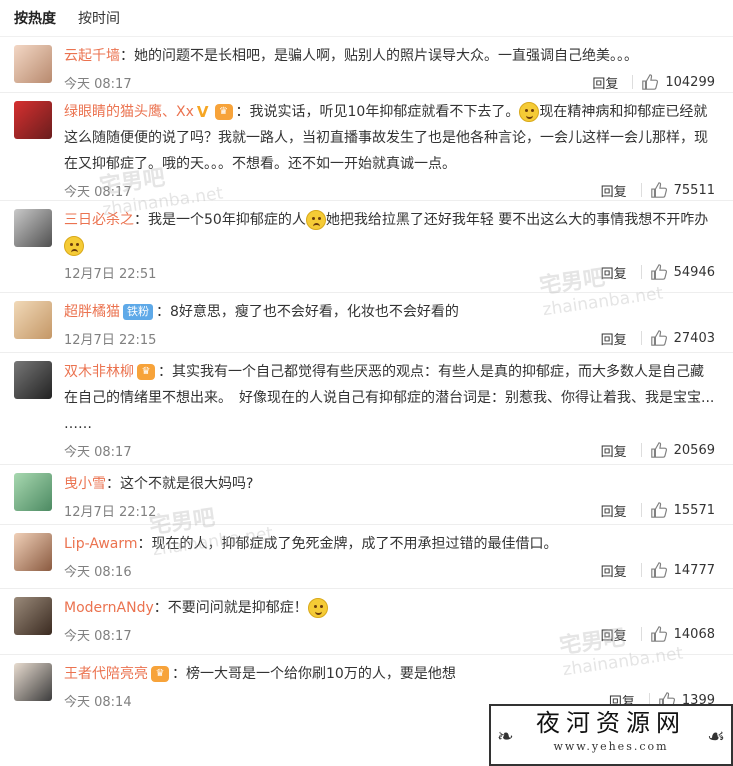 The image size is (733, 766). Describe the element at coordinates (220, 220) in the screenshot. I see `comment-content: ：我是一个50年抑郁症的人` at that location.